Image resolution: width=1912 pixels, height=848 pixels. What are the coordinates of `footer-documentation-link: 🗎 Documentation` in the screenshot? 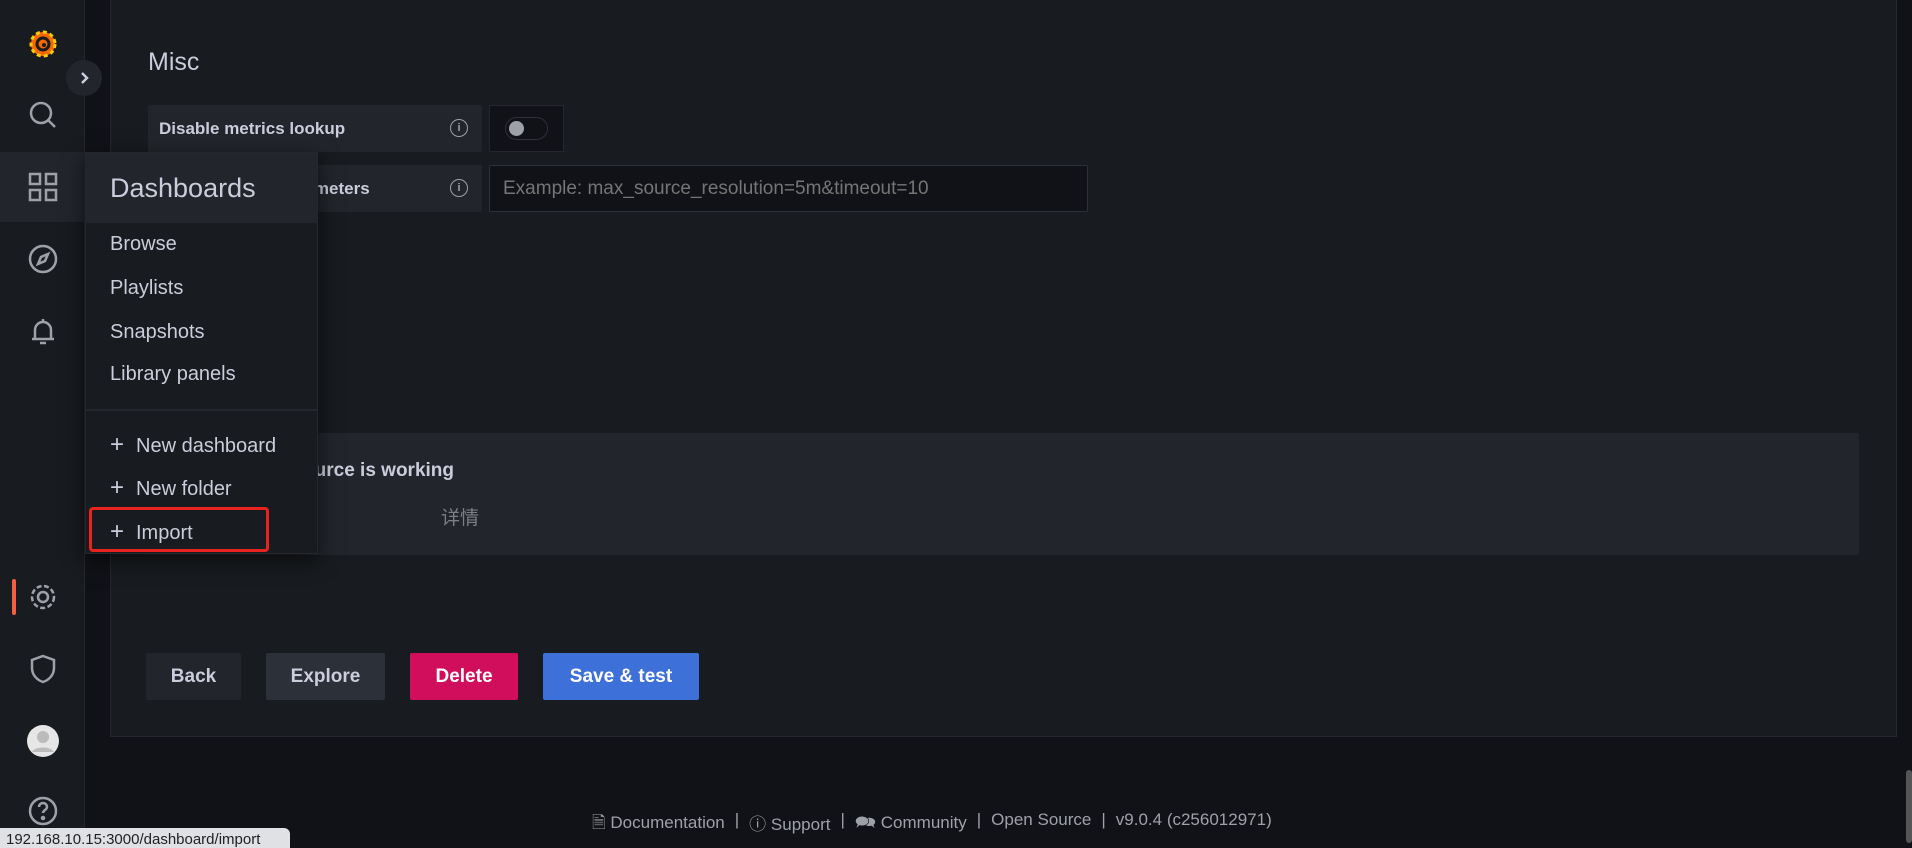 It's located at (658, 824).